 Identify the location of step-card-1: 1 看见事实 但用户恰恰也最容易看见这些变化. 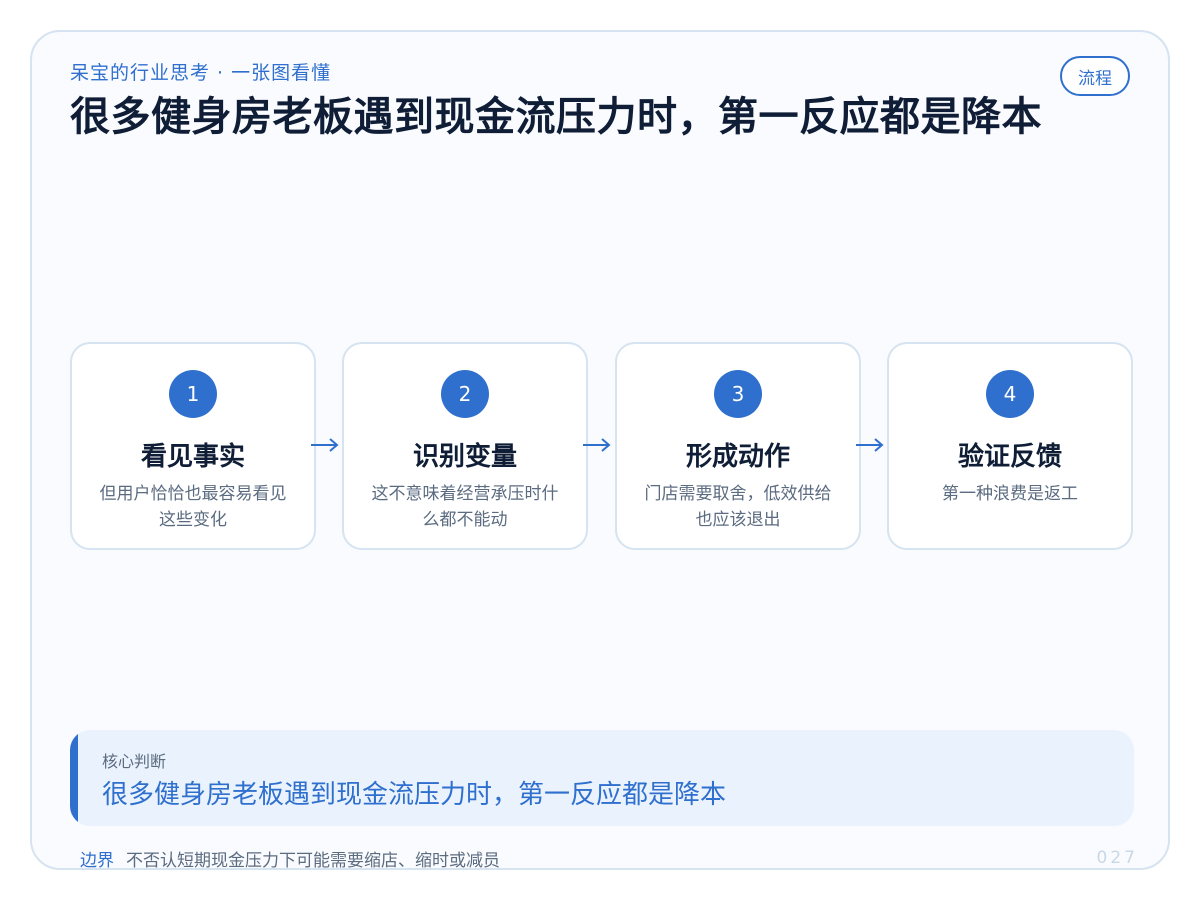
(193, 446).